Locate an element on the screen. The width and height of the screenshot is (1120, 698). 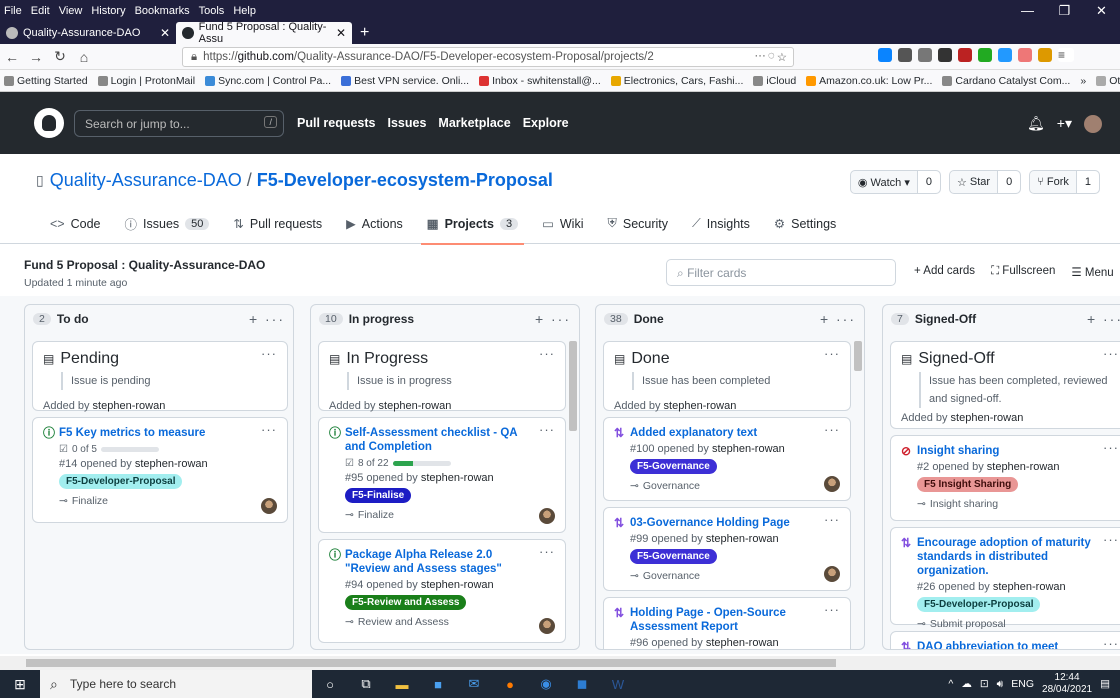
download-icon is located at coordinates (885, 55).